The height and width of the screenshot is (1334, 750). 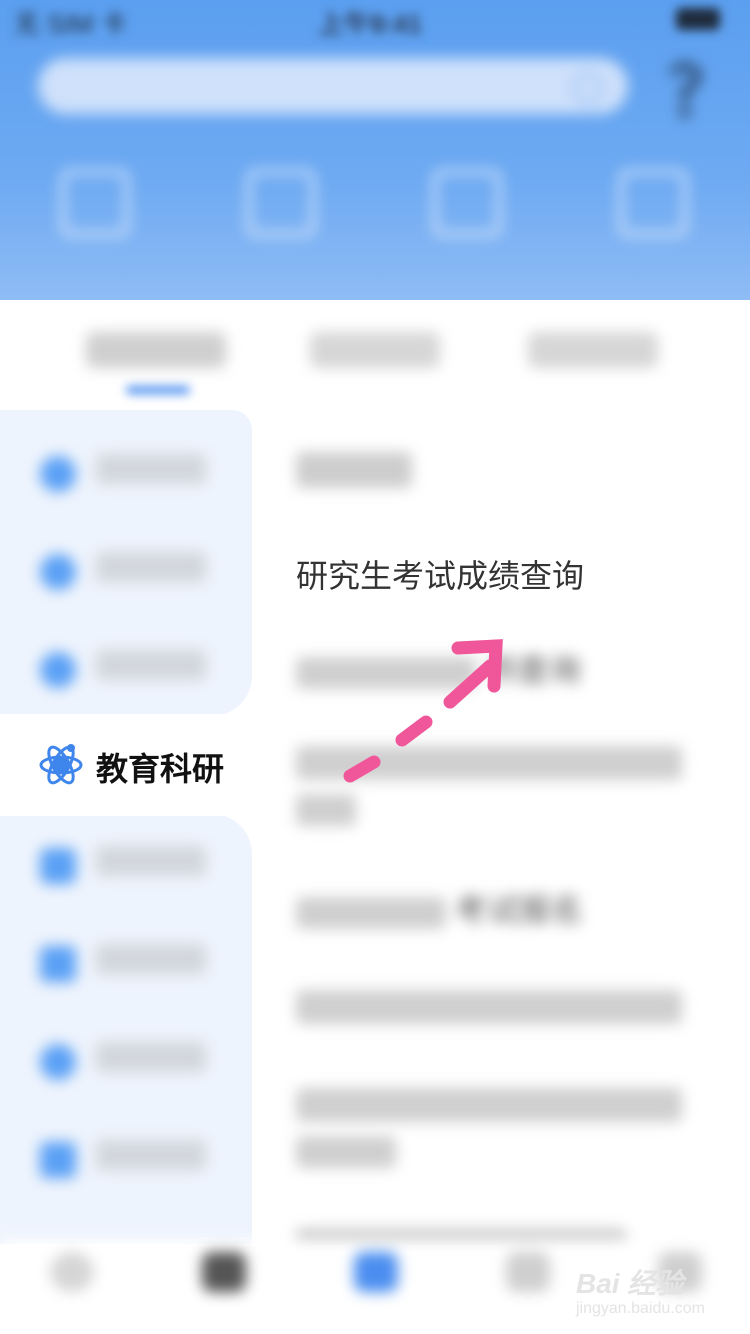 I want to click on bank-icon, so click(x=281, y=203).